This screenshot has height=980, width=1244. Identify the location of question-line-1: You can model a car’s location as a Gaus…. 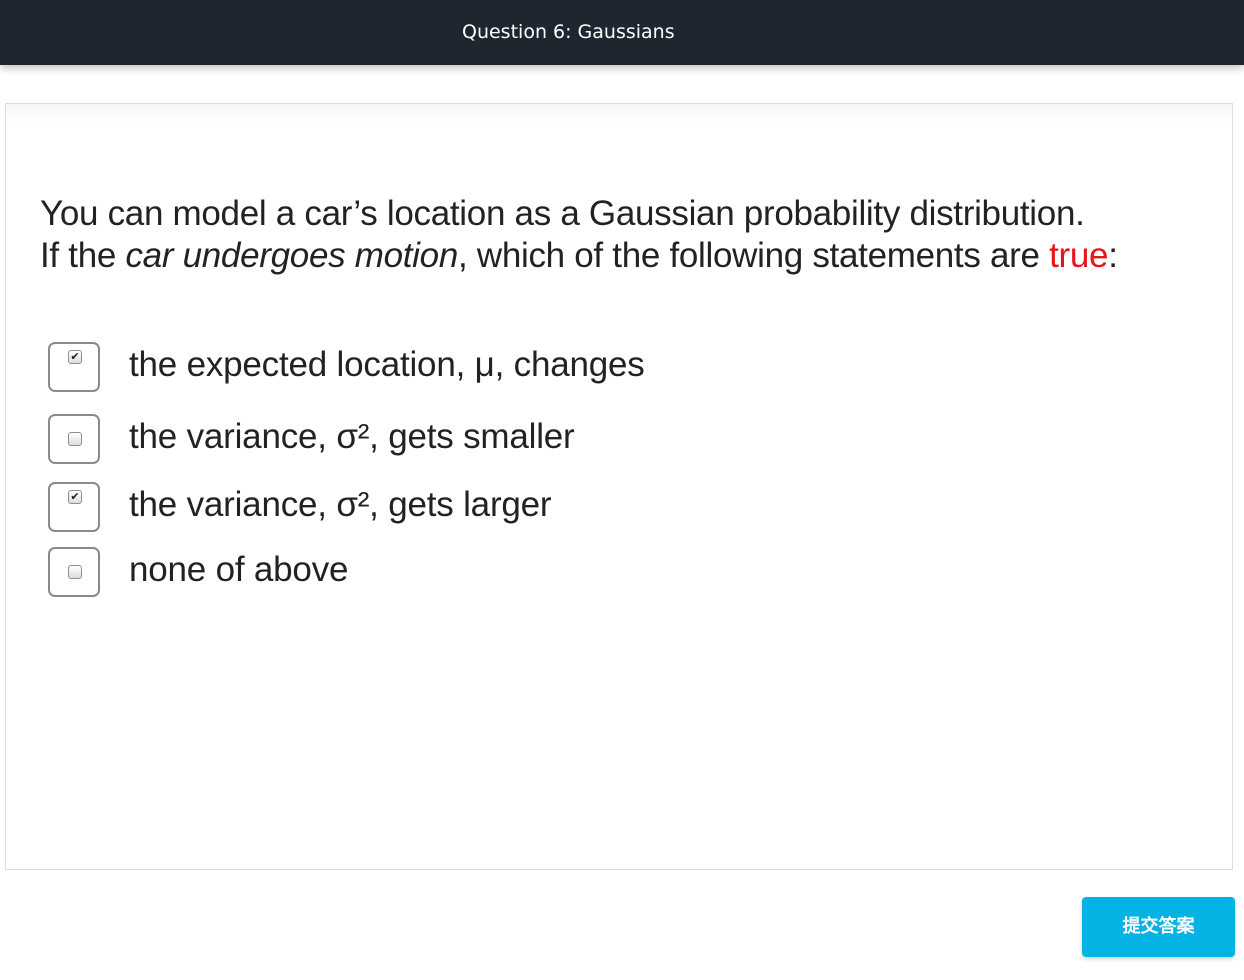
(562, 213).